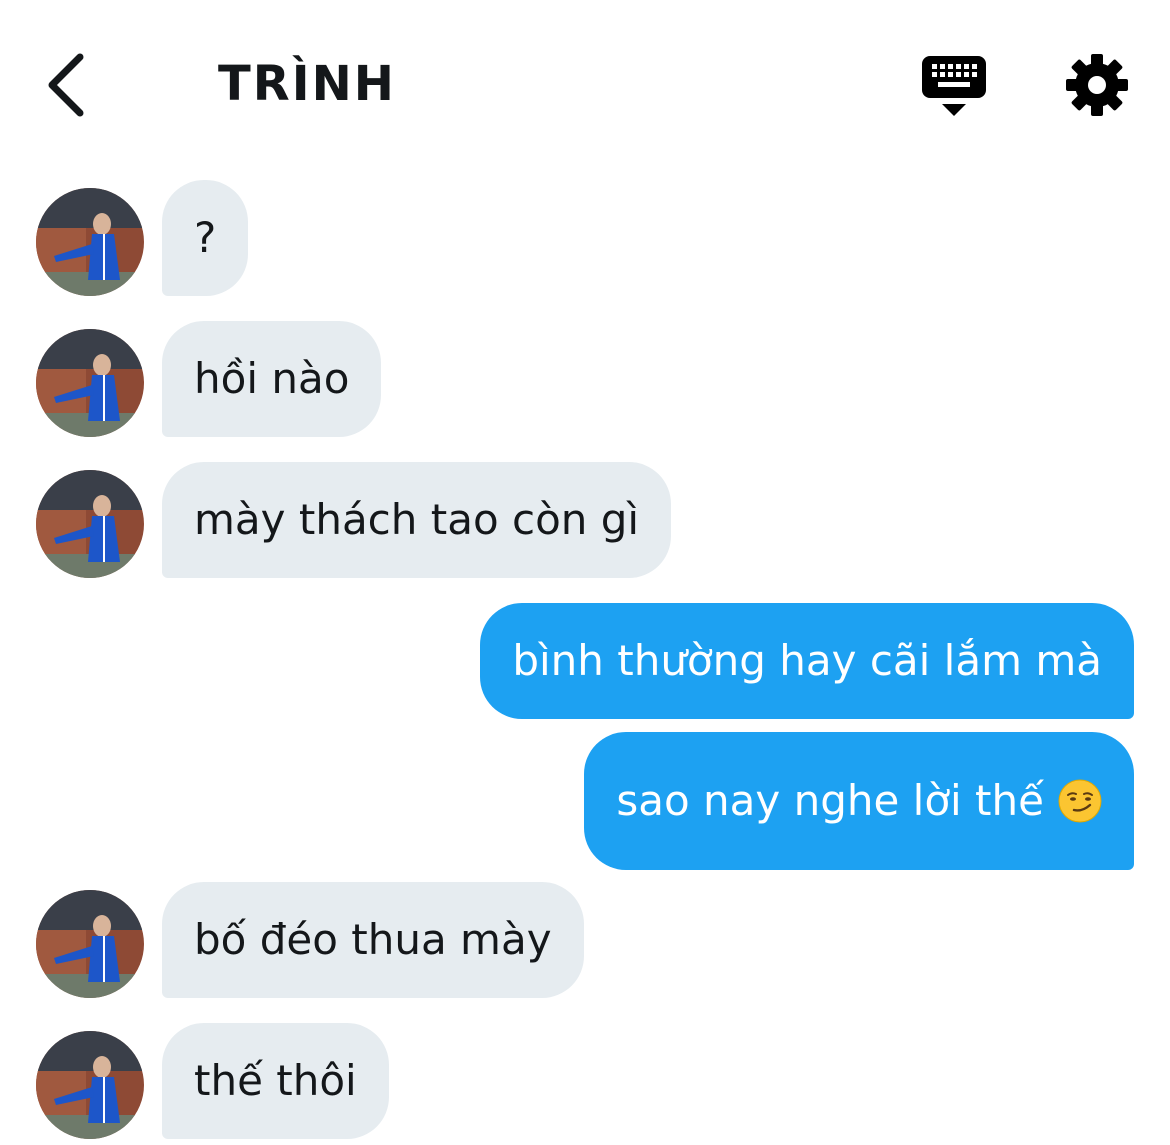 The image size is (1170, 1145). I want to click on back-button, so click(65, 85).